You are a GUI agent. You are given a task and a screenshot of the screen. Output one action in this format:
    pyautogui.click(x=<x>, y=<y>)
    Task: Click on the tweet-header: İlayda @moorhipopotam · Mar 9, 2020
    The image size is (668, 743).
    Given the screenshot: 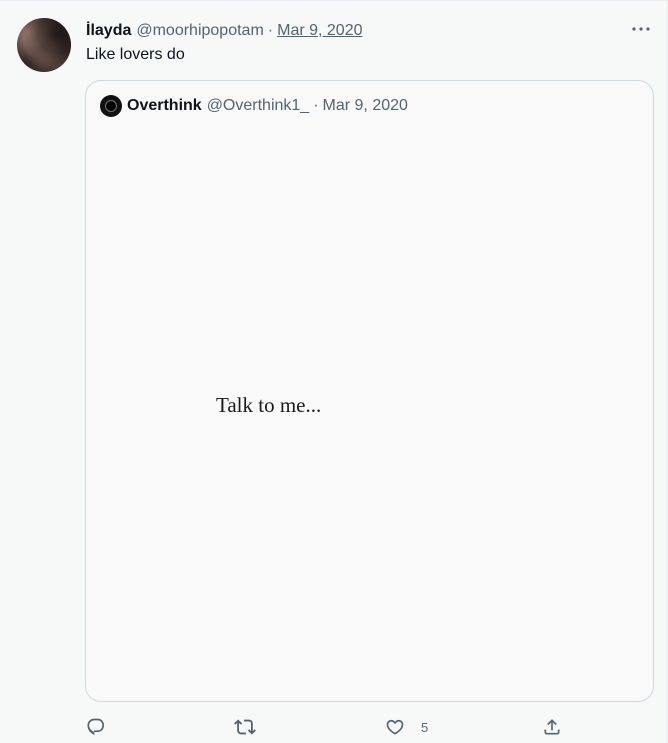 What is the action you would take?
    pyautogui.click(x=224, y=31)
    